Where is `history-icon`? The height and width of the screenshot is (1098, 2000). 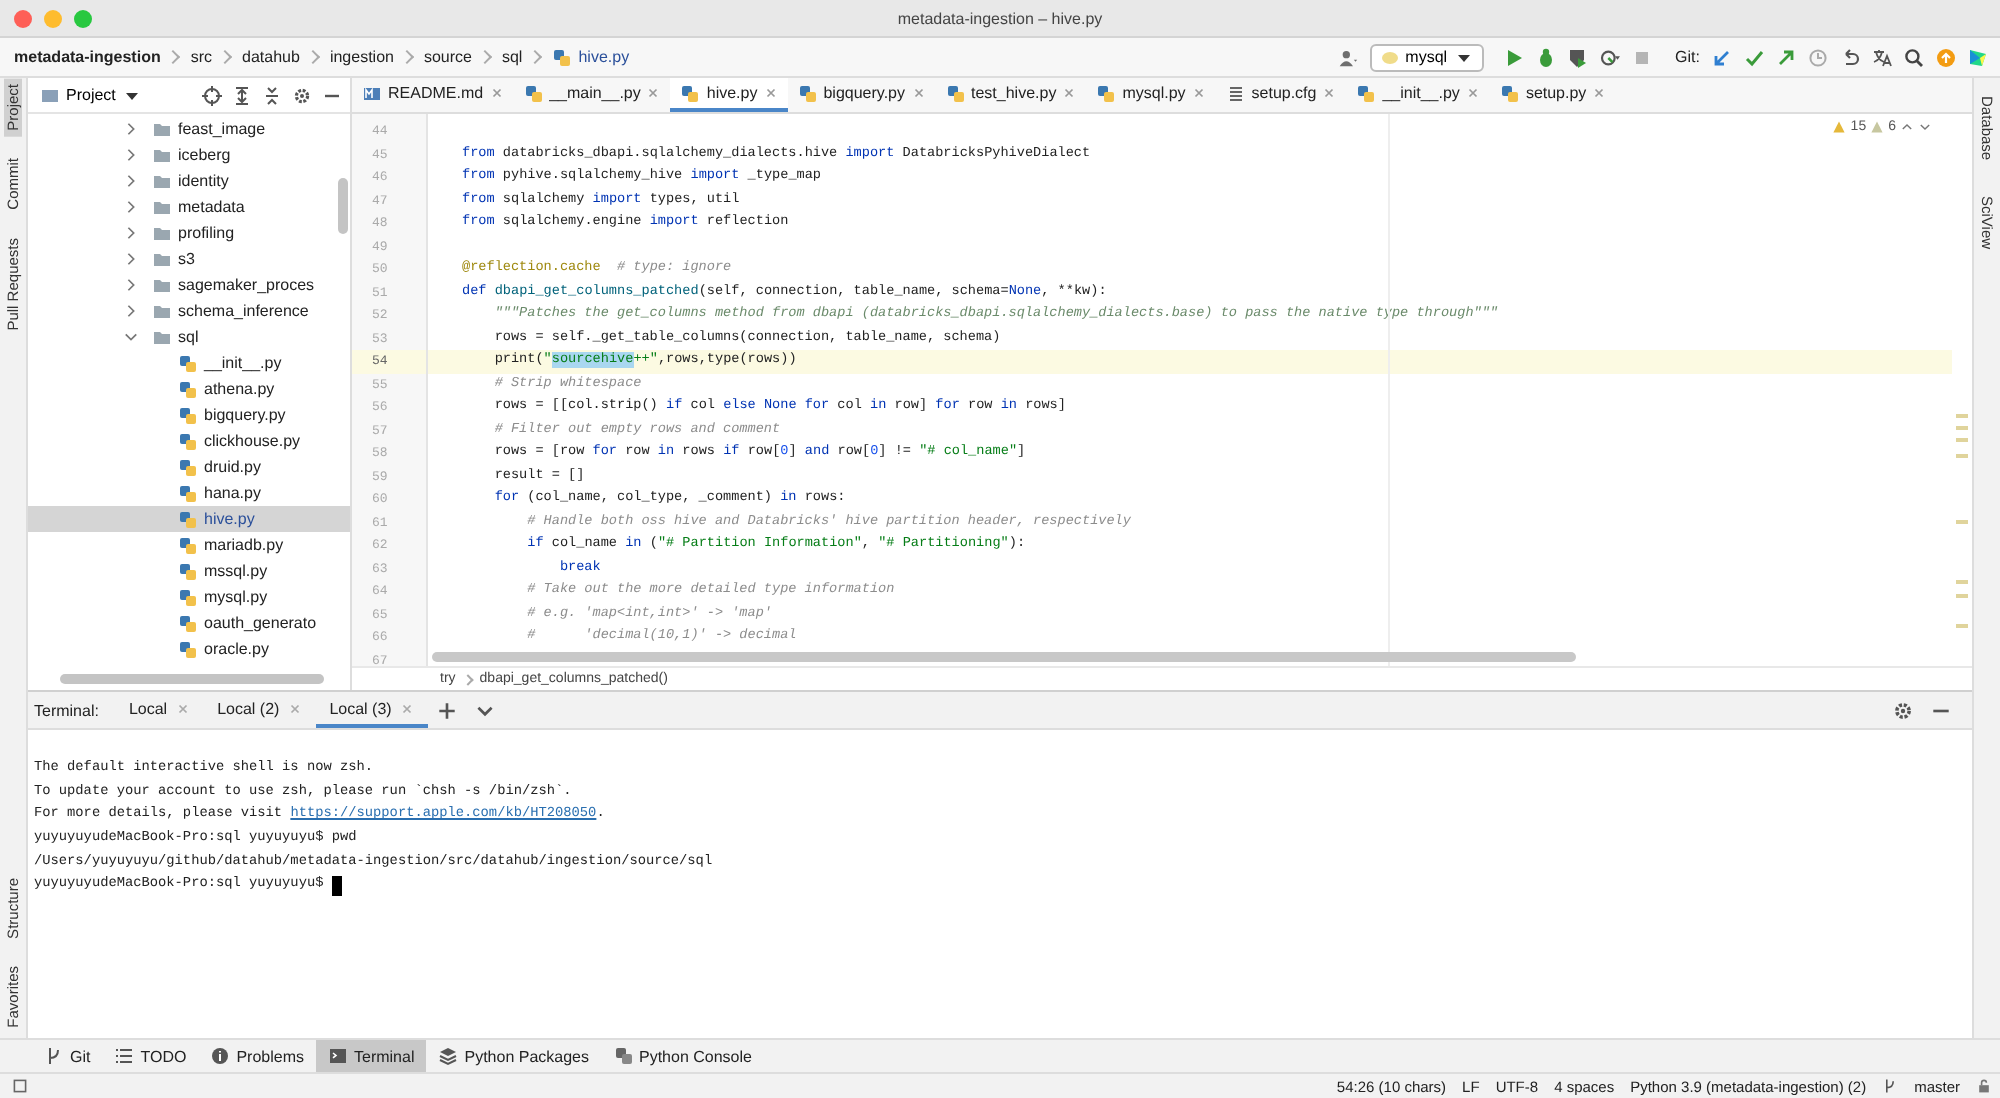
history-icon is located at coordinates (1818, 57).